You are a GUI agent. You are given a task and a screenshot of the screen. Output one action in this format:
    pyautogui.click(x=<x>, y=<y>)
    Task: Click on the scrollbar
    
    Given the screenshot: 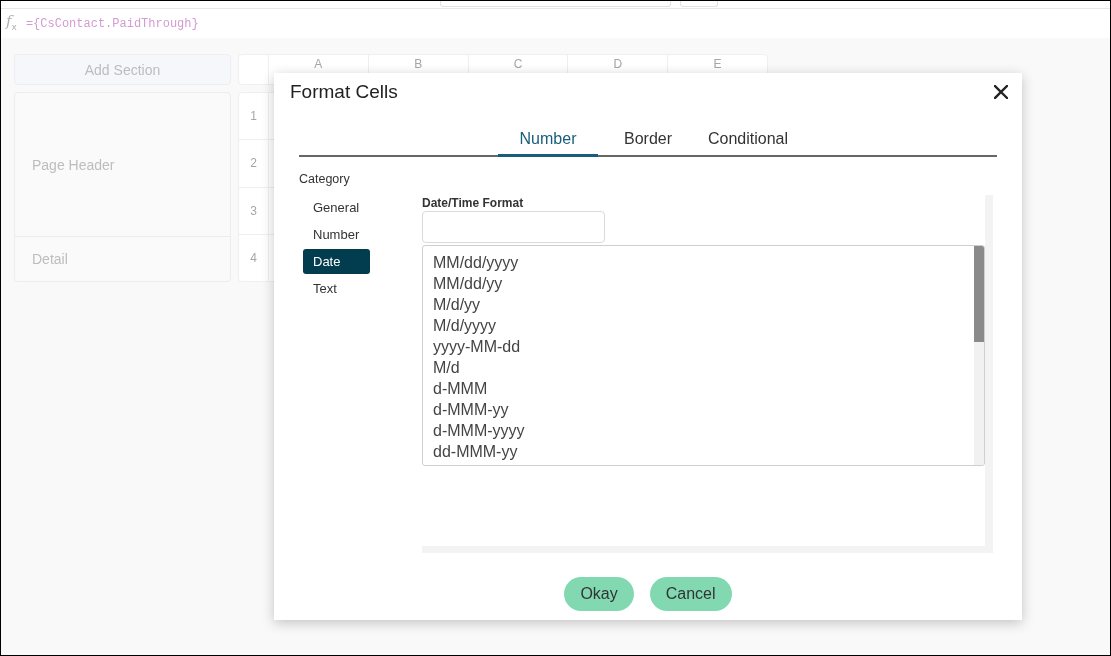 What is the action you would take?
    pyautogui.click(x=979, y=355)
    